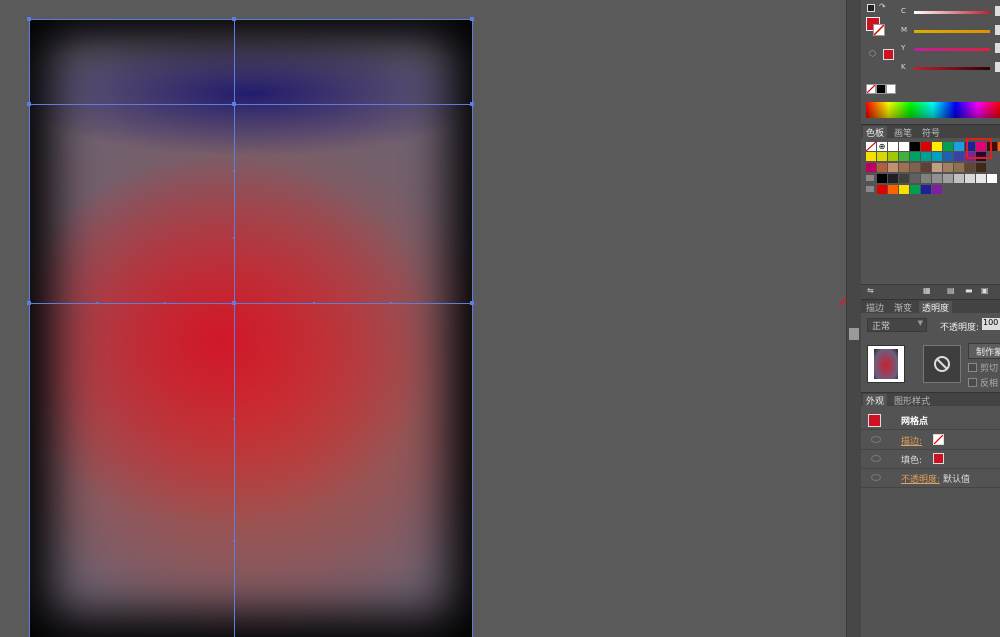 Image resolution: width=1000 pixels, height=637 pixels. Describe the element at coordinates (938, 439) in the screenshot. I see `stroke-swatch` at that location.